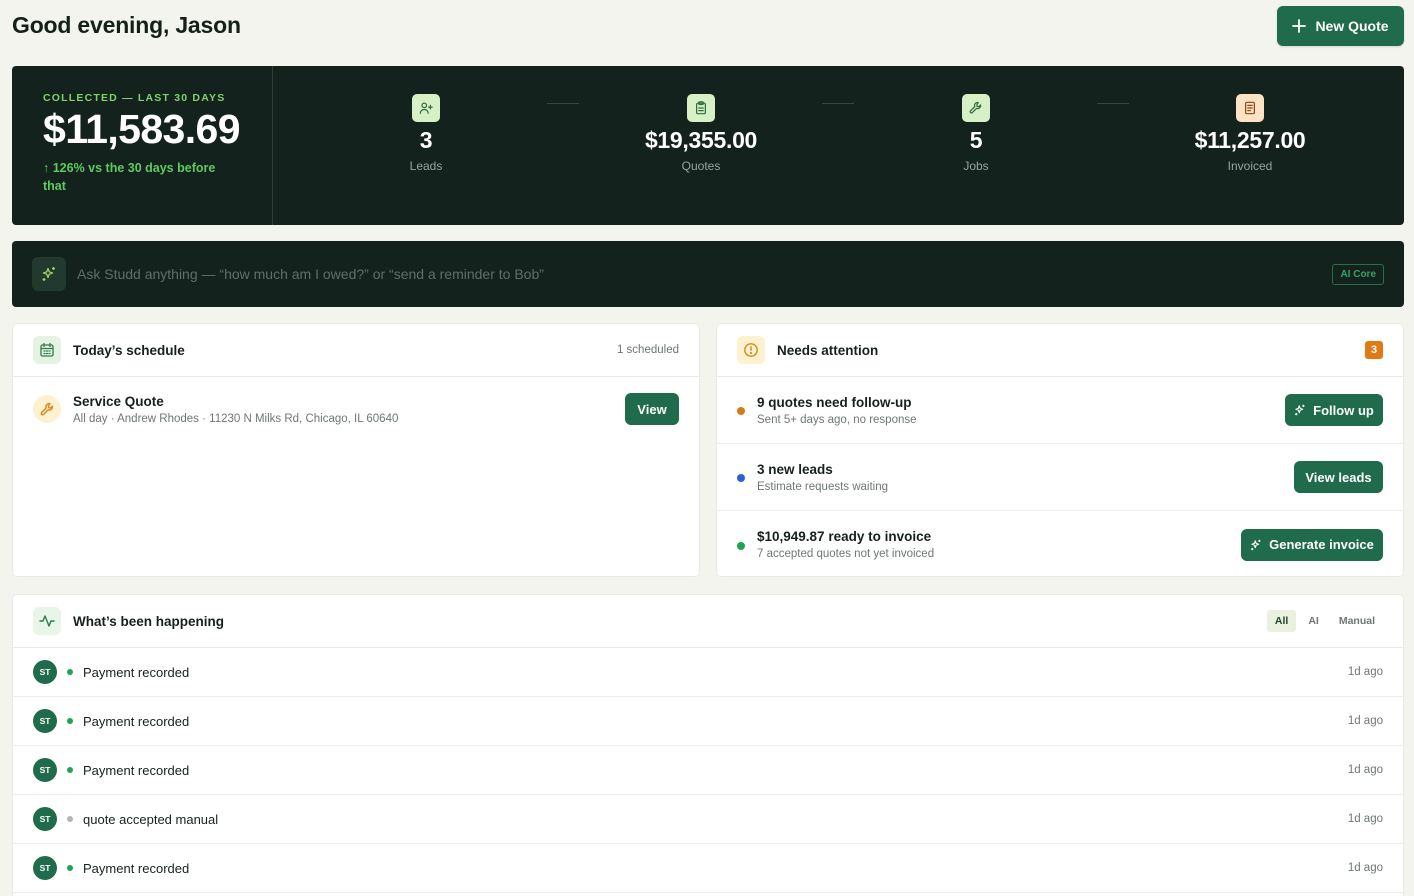  Describe the element at coordinates (795, 469) in the screenshot. I see `attention-item-title: 3 new leads` at that location.